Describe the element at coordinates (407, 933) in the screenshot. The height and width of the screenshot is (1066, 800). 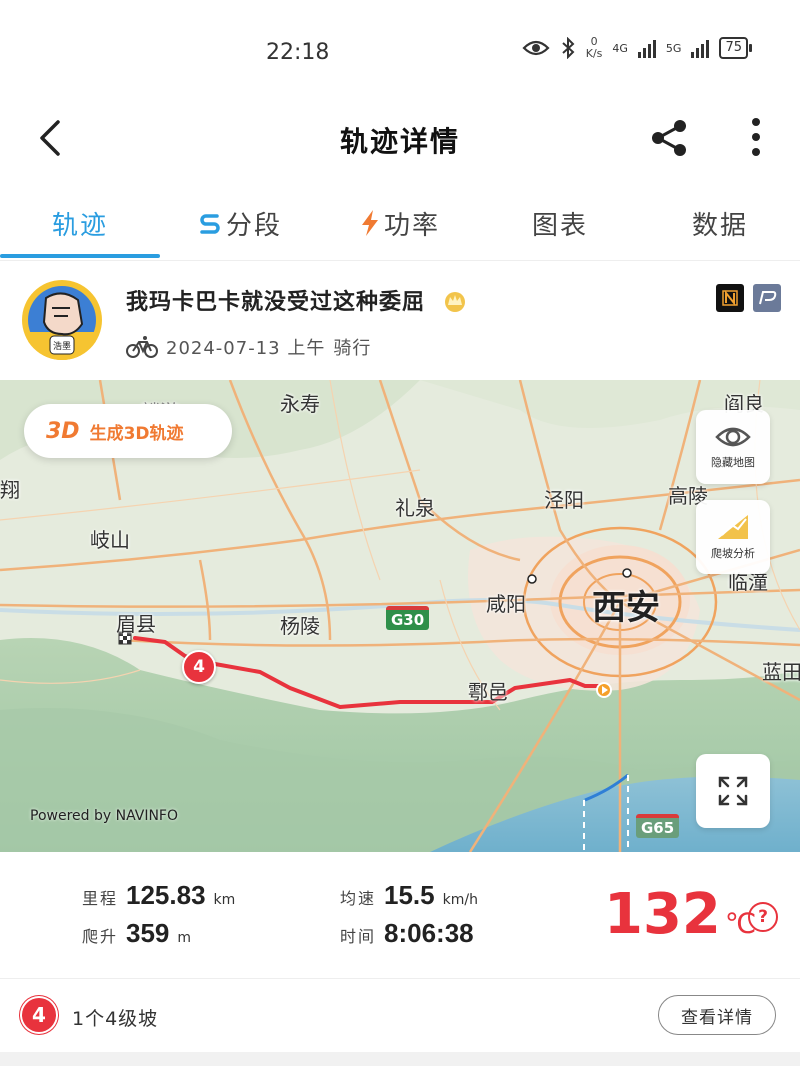
I see `stat-duration: 时间 8:06:38` at that location.